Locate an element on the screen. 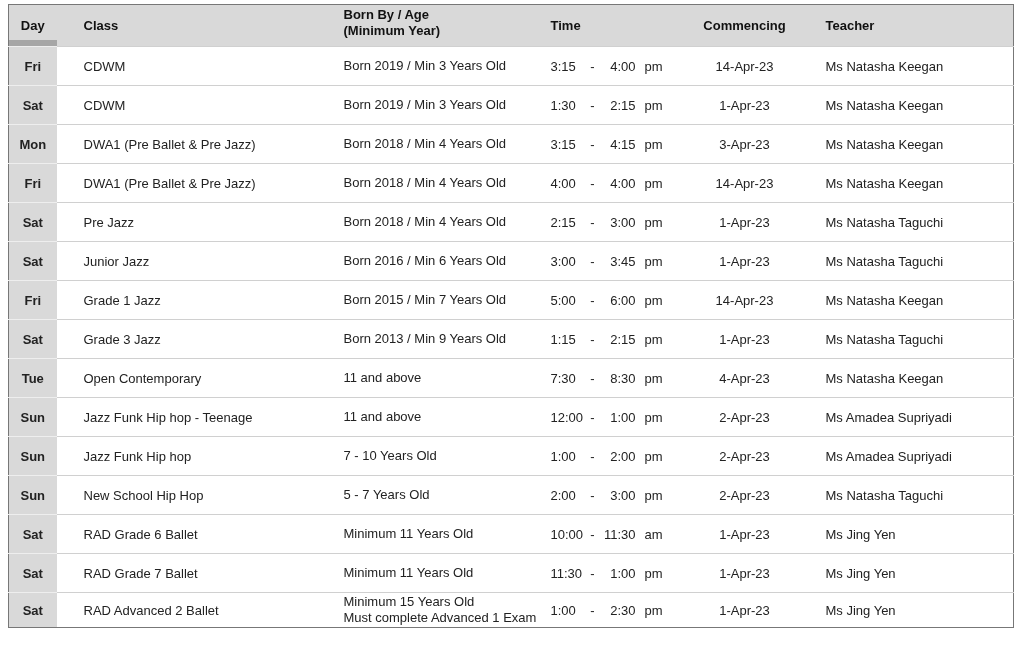 This screenshot has width=1024, height=653. class-cell: Grade 3 Jazz is located at coordinates (186, 339).